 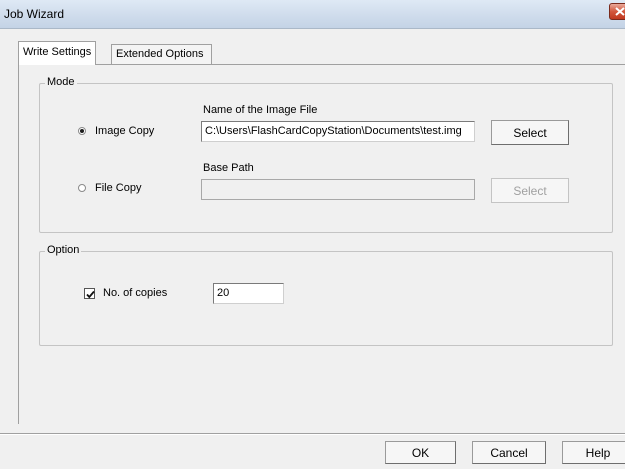 What do you see at coordinates (509, 452) in the screenshot?
I see `cancel-button: Cancel` at bounding box center [509, 452].